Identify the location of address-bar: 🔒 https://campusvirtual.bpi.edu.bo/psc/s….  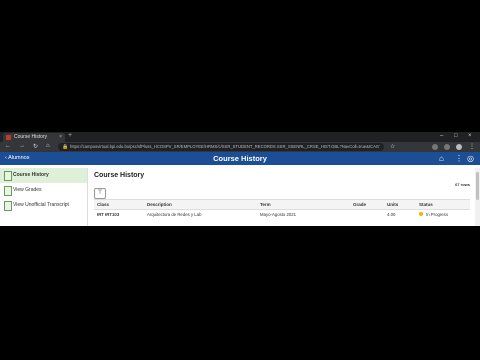
(221, 147).